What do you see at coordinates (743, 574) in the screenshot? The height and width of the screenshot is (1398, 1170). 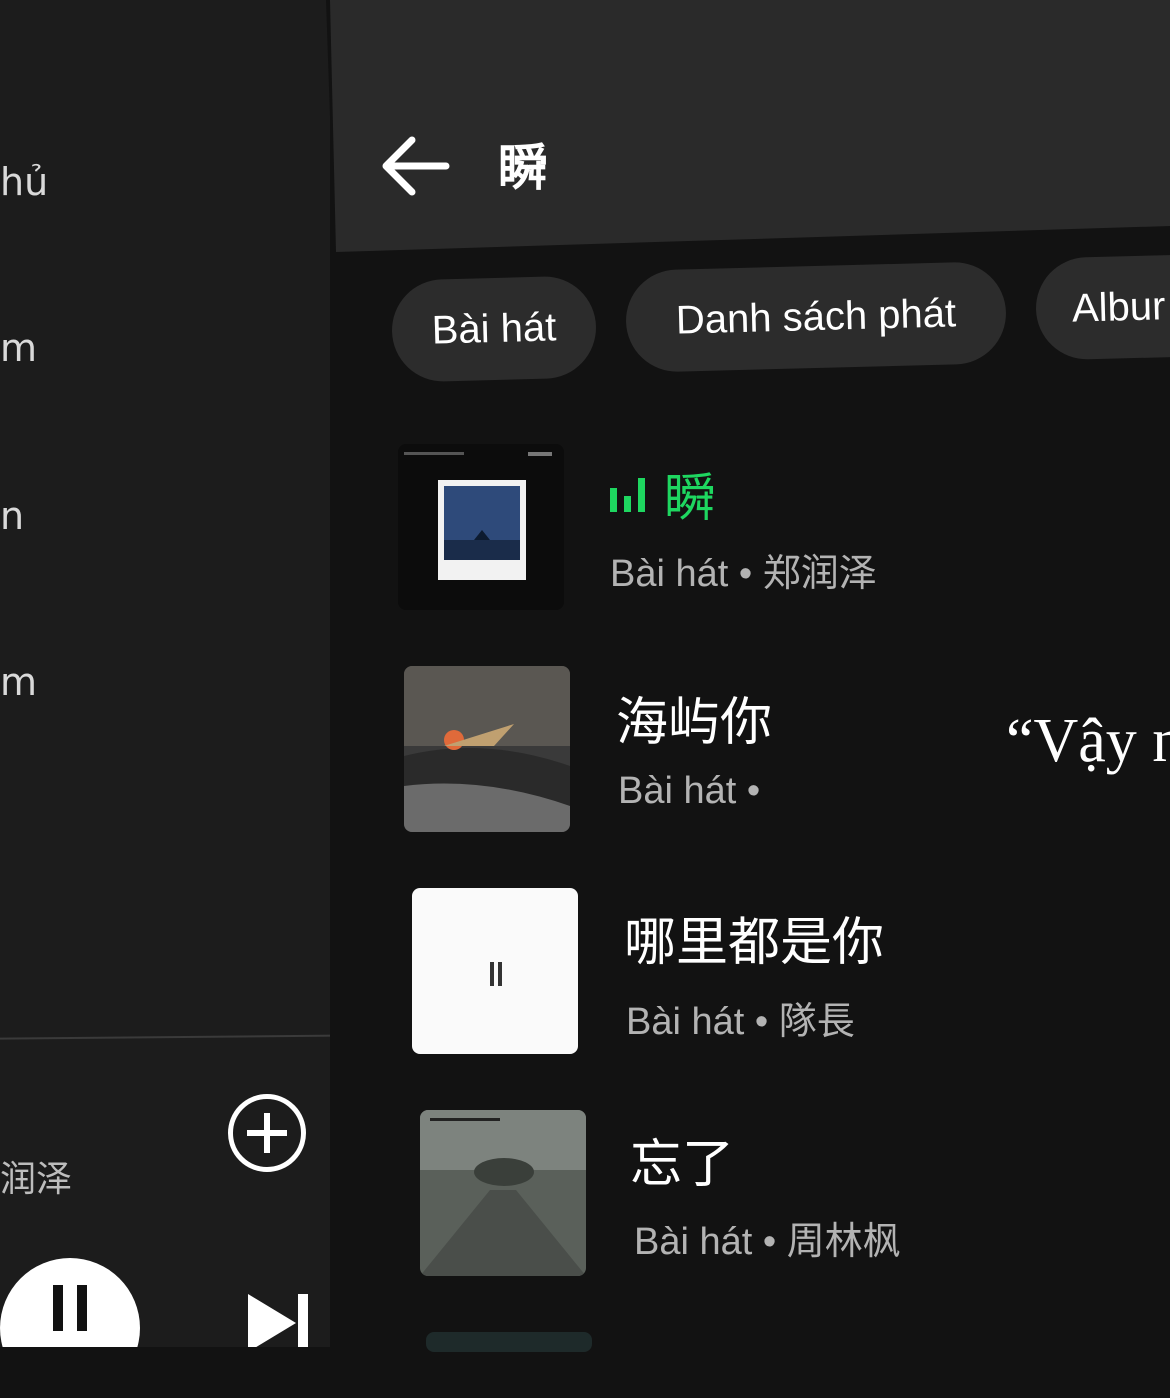 I see `track-subtitle: Bài hát • 郑润泽` at bounding box center [743, 574].